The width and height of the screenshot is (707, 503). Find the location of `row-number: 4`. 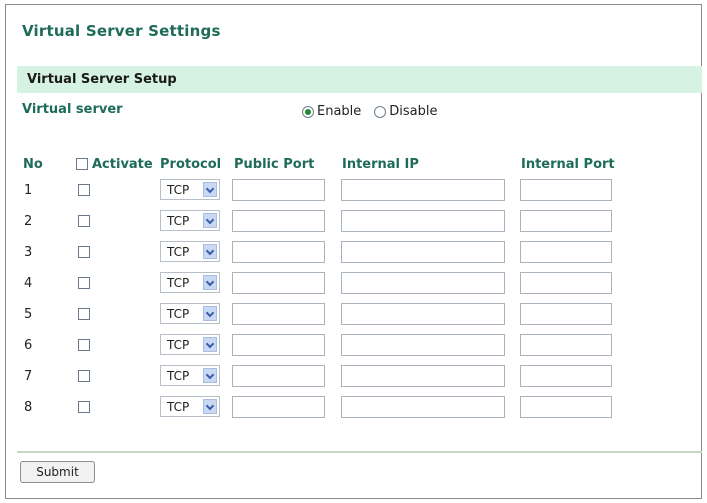

row-number: 4 is located at coordinates (28, 283).